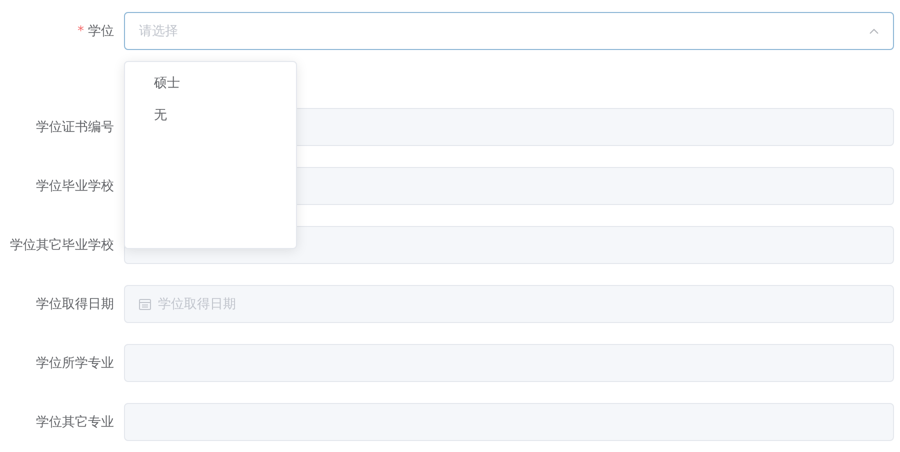  What do you see at coordinates (101, 31) in the screenshot?
I see `field-label: 学位` at bounding box center [101, 31].